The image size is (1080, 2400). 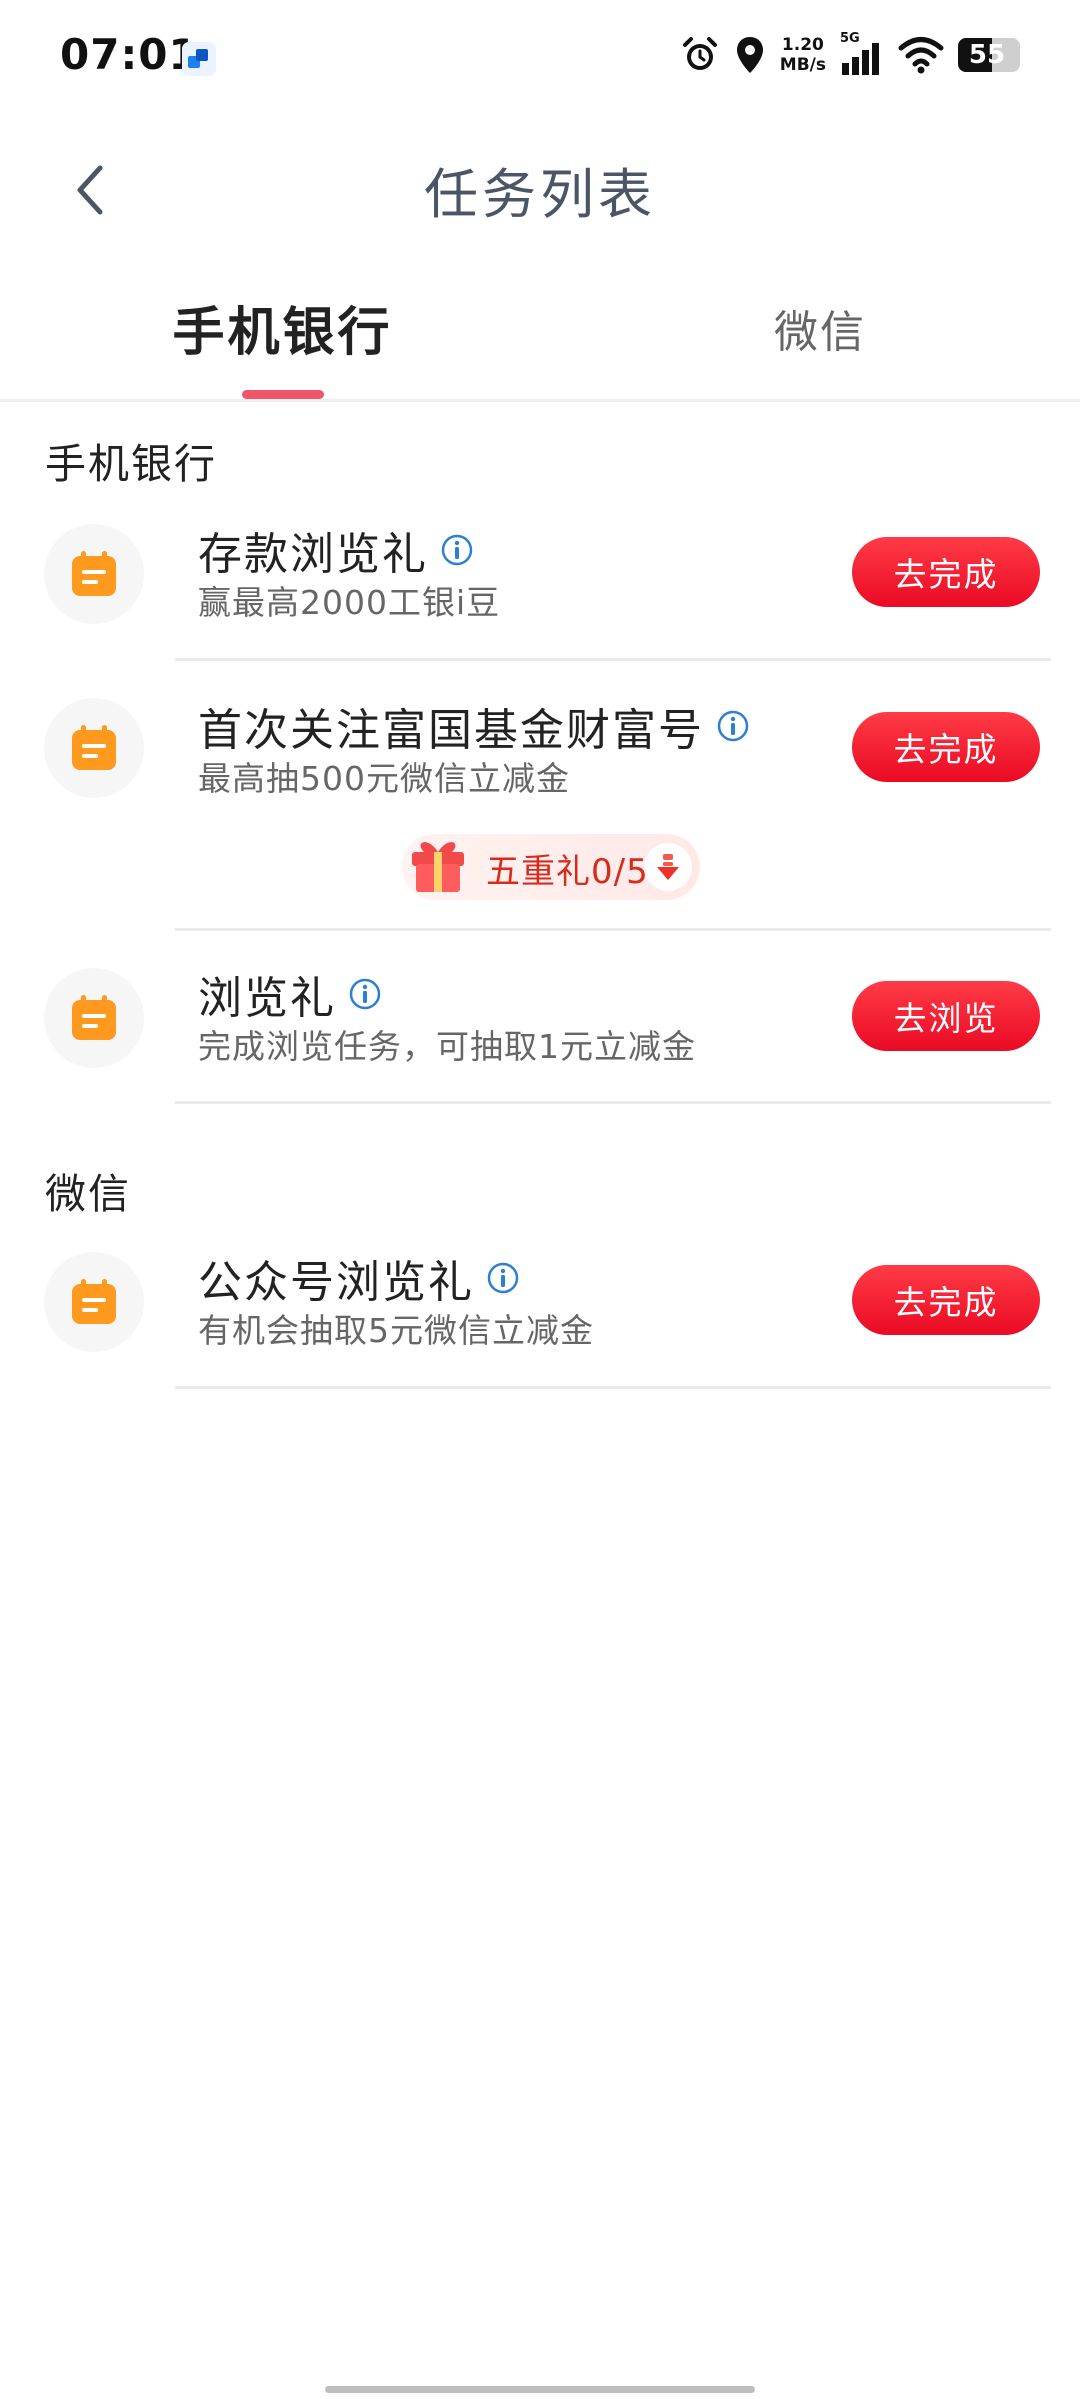 What do you see at coordinates (540, 585) in the screenshot?
I see `list-item: 存款浏览礼 赢最高2000工银i豆 去完成` at bounding box center [540, 585].